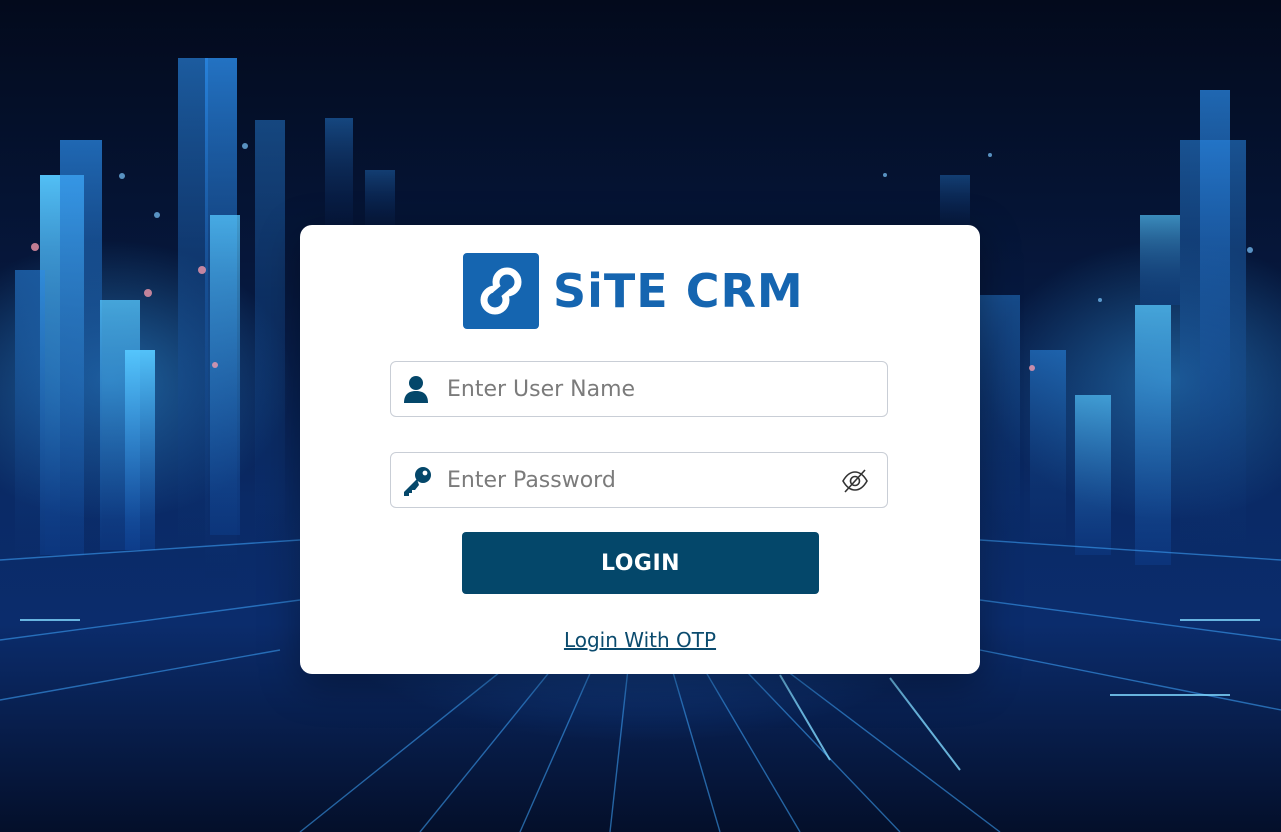 This screenshot has width=1281, height=832. What do you see at coordinates (678, 291) in the screenshot?
I see `brand-name: SiTE CRM` at bounding box center [678, 291].